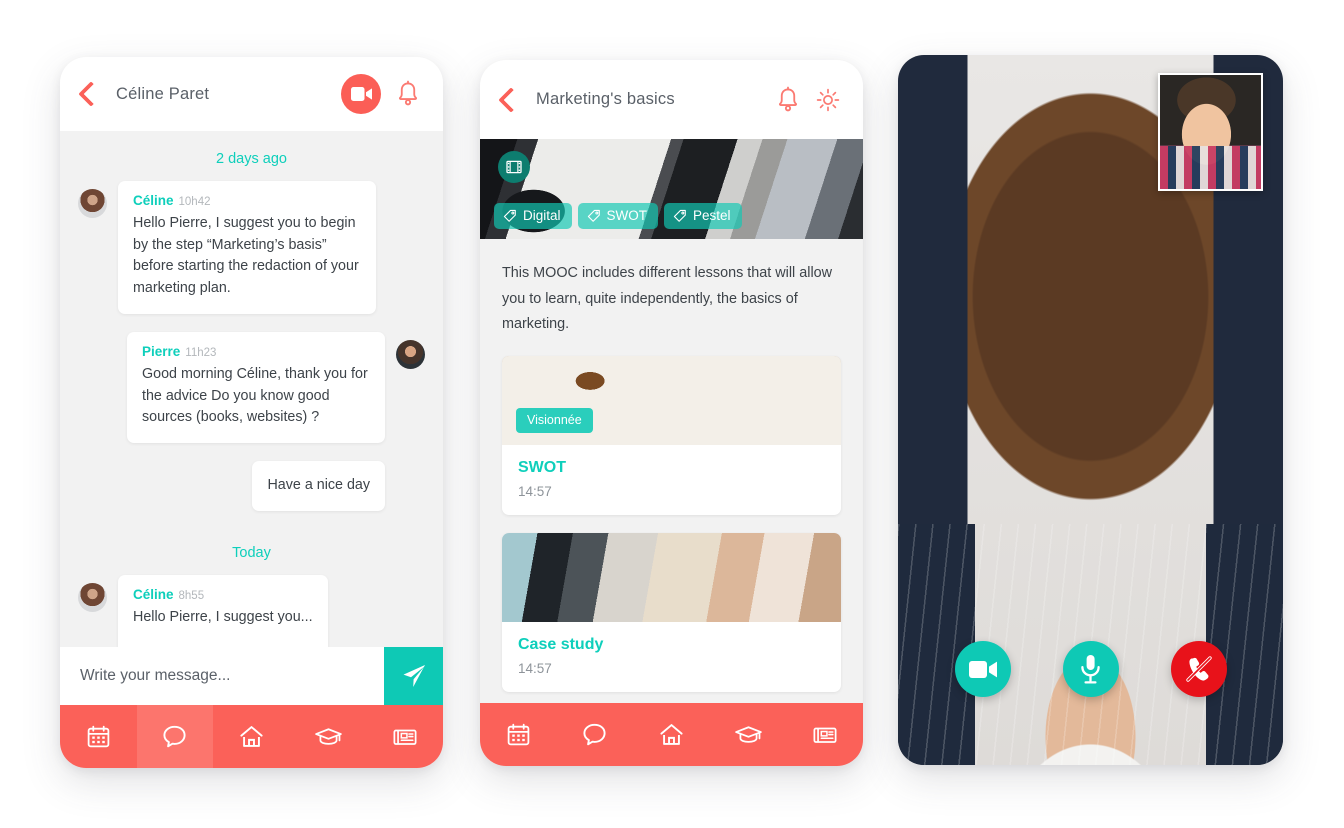 This screenshot has height=828, width=1344. I want to click on hang-up-button, so click(1198, 669).